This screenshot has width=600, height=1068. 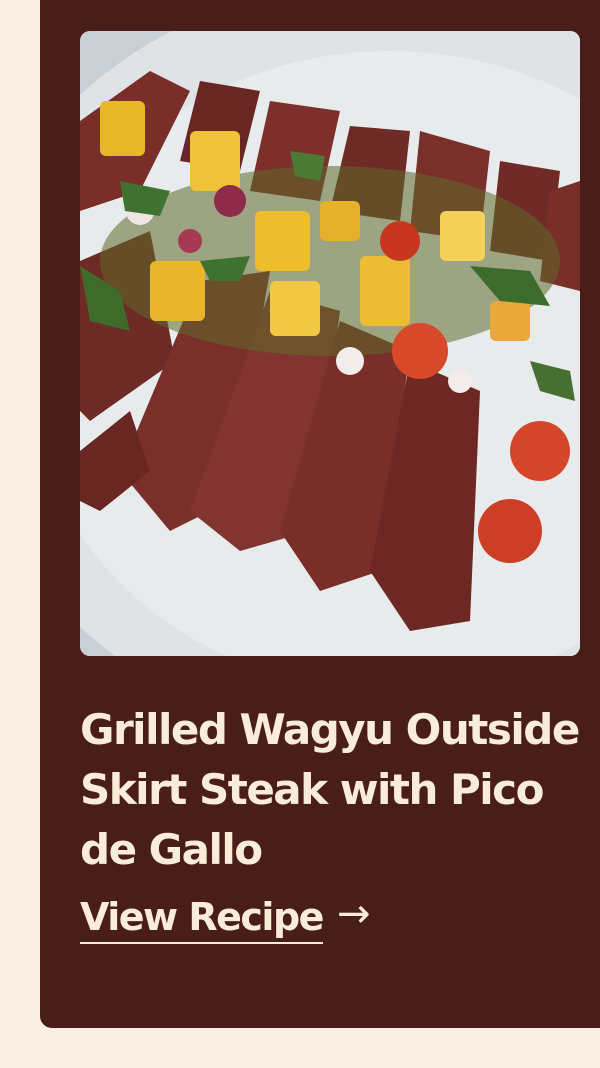 I want to click on arrow-right-icon: →, so click(x=354, y=914).